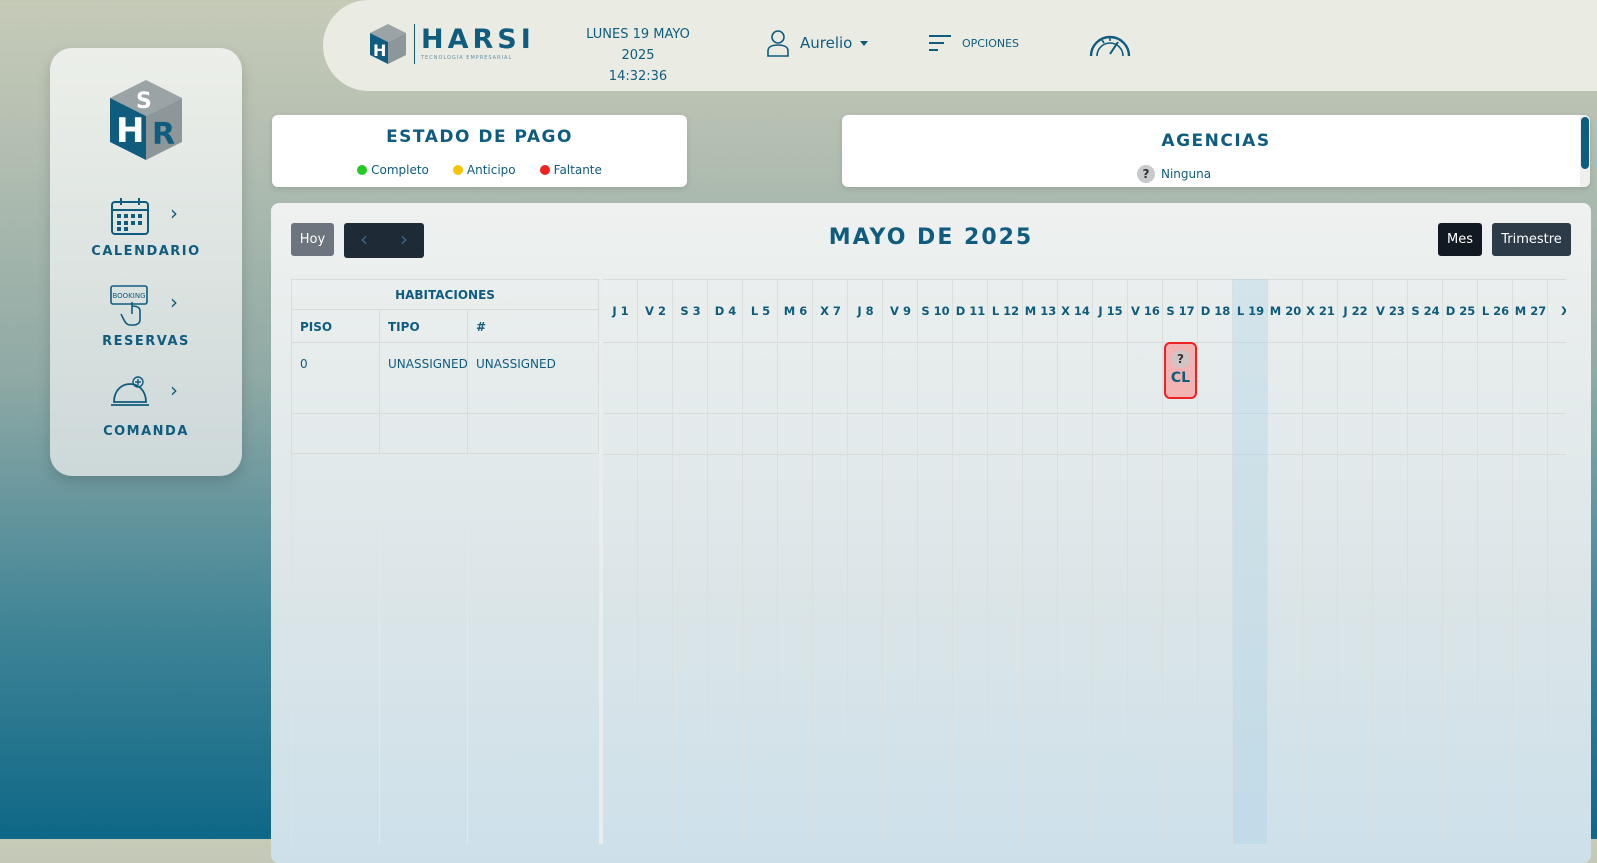 This screenshot has width=1597, height=863. Describe the element at coordinates (638, 45) in the screenshot. I see `current-date: LUNES 19 MAYO 2025` at that location.